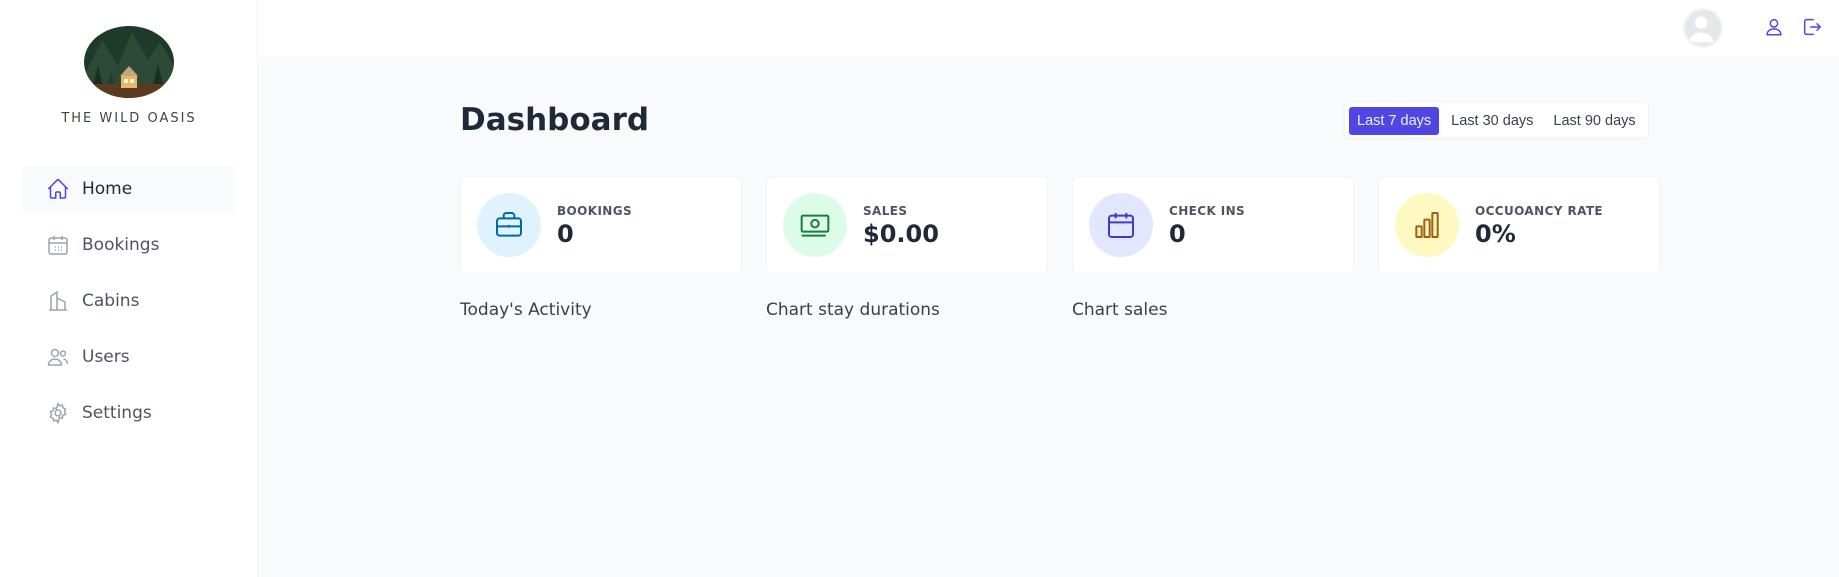  I want to click on filter-last-30-days: Last 30 days, so click(1492, 121).